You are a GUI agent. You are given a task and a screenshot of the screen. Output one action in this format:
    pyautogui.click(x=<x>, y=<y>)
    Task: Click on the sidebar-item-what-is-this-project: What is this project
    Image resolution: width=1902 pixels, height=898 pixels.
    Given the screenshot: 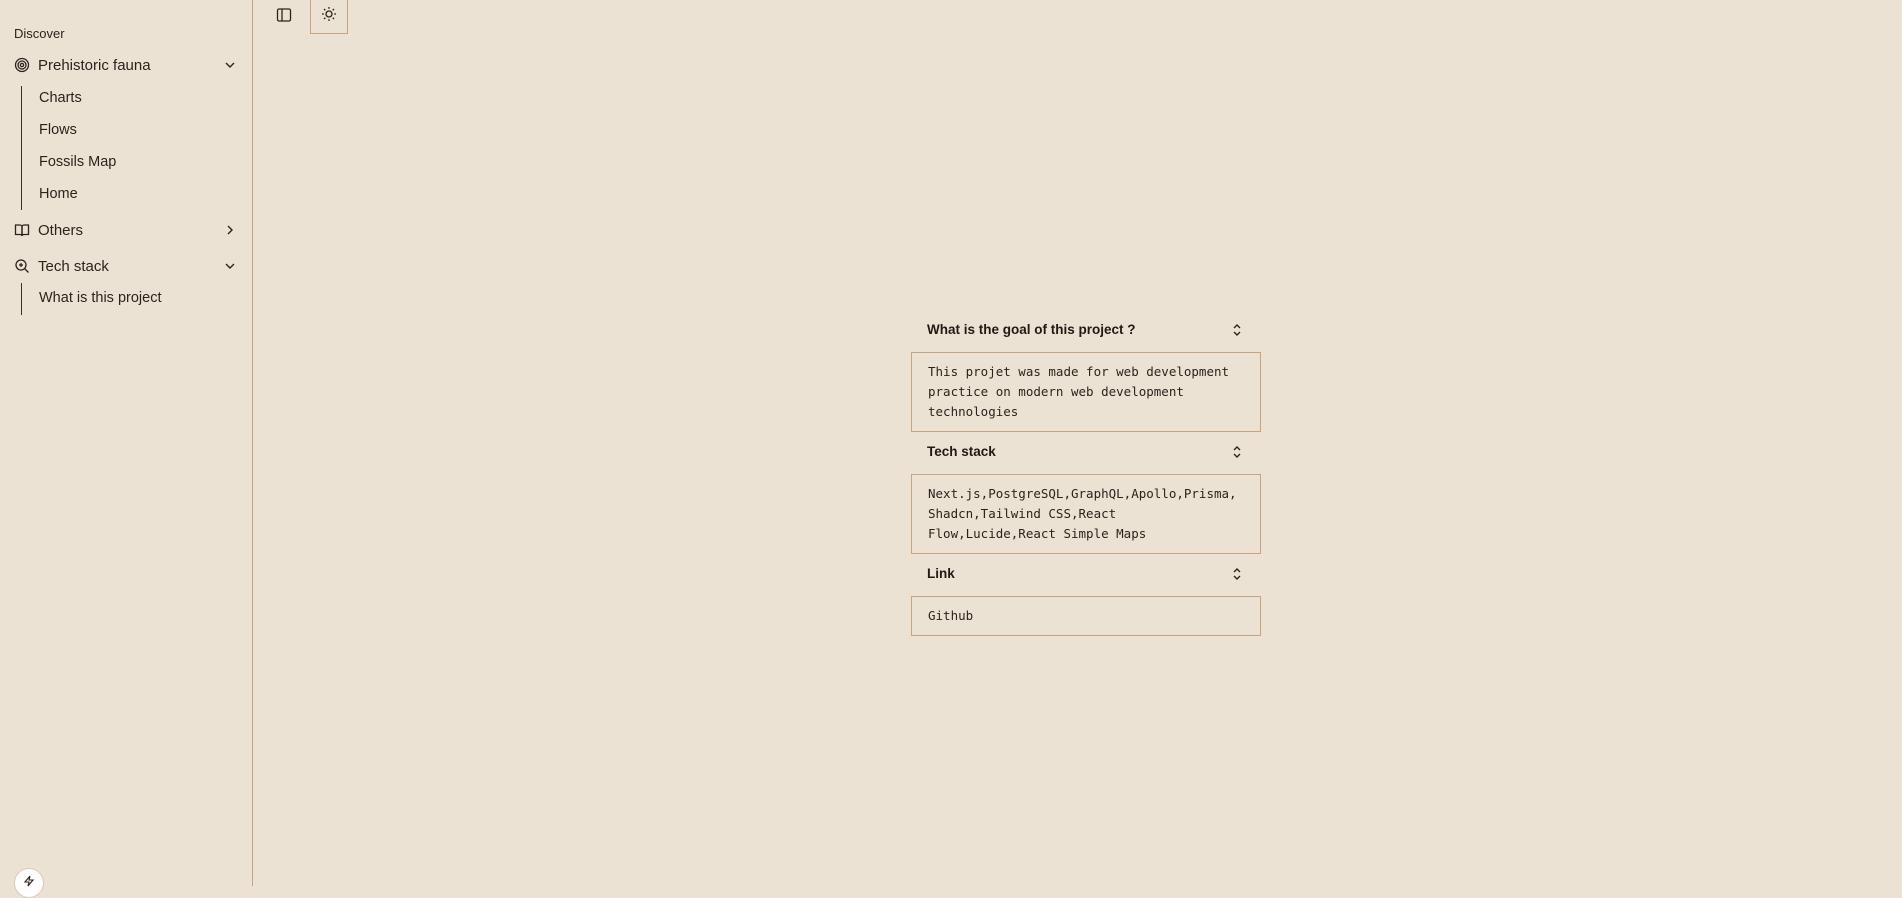 What is the action you would take?
    pyautogui.click(x=100, y=298)
    